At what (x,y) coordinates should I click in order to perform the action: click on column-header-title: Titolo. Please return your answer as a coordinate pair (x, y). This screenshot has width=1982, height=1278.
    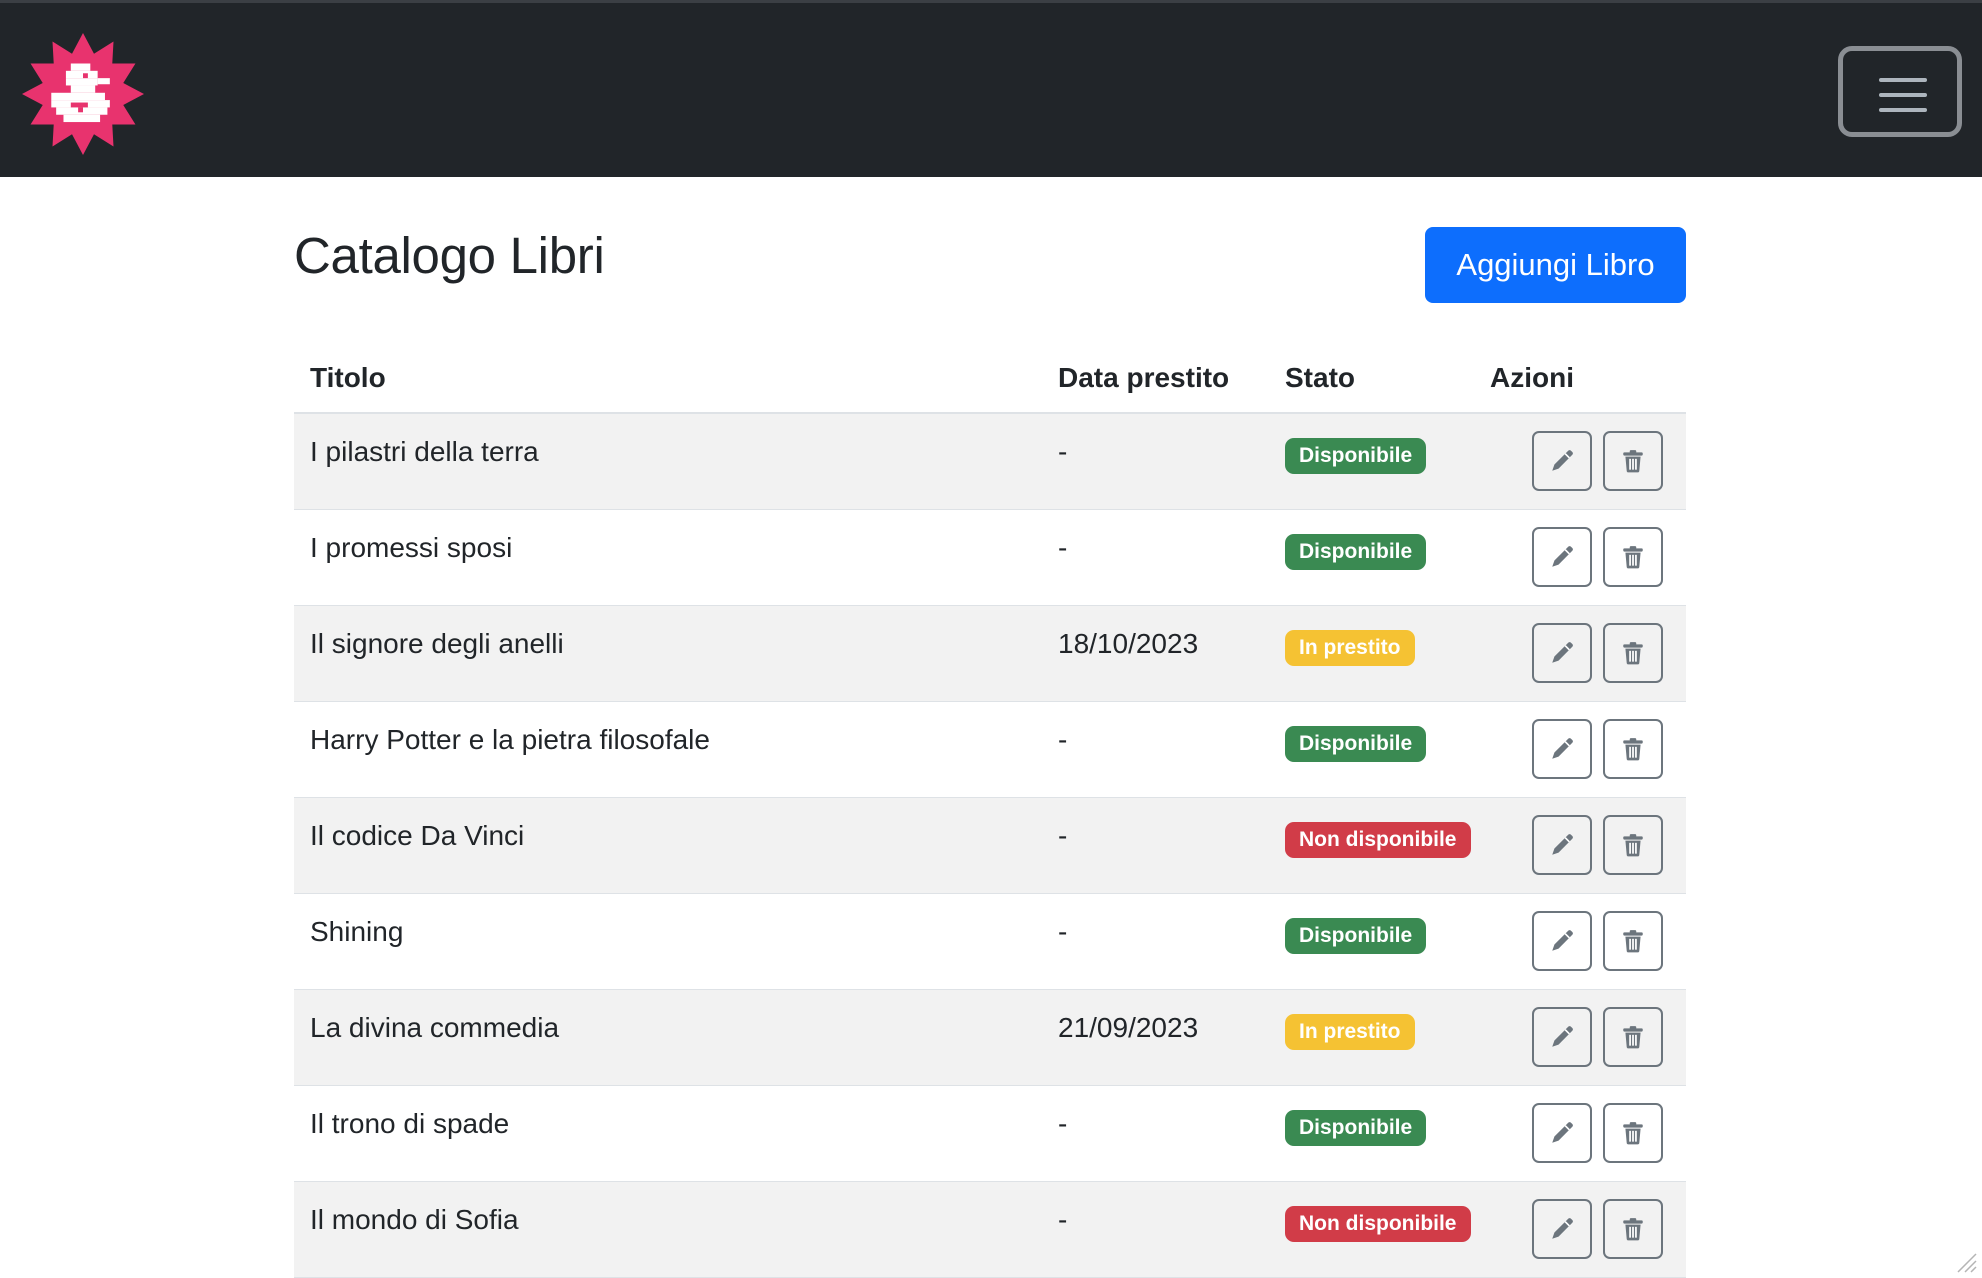
    Looking at the image, I should click on (348, 377).